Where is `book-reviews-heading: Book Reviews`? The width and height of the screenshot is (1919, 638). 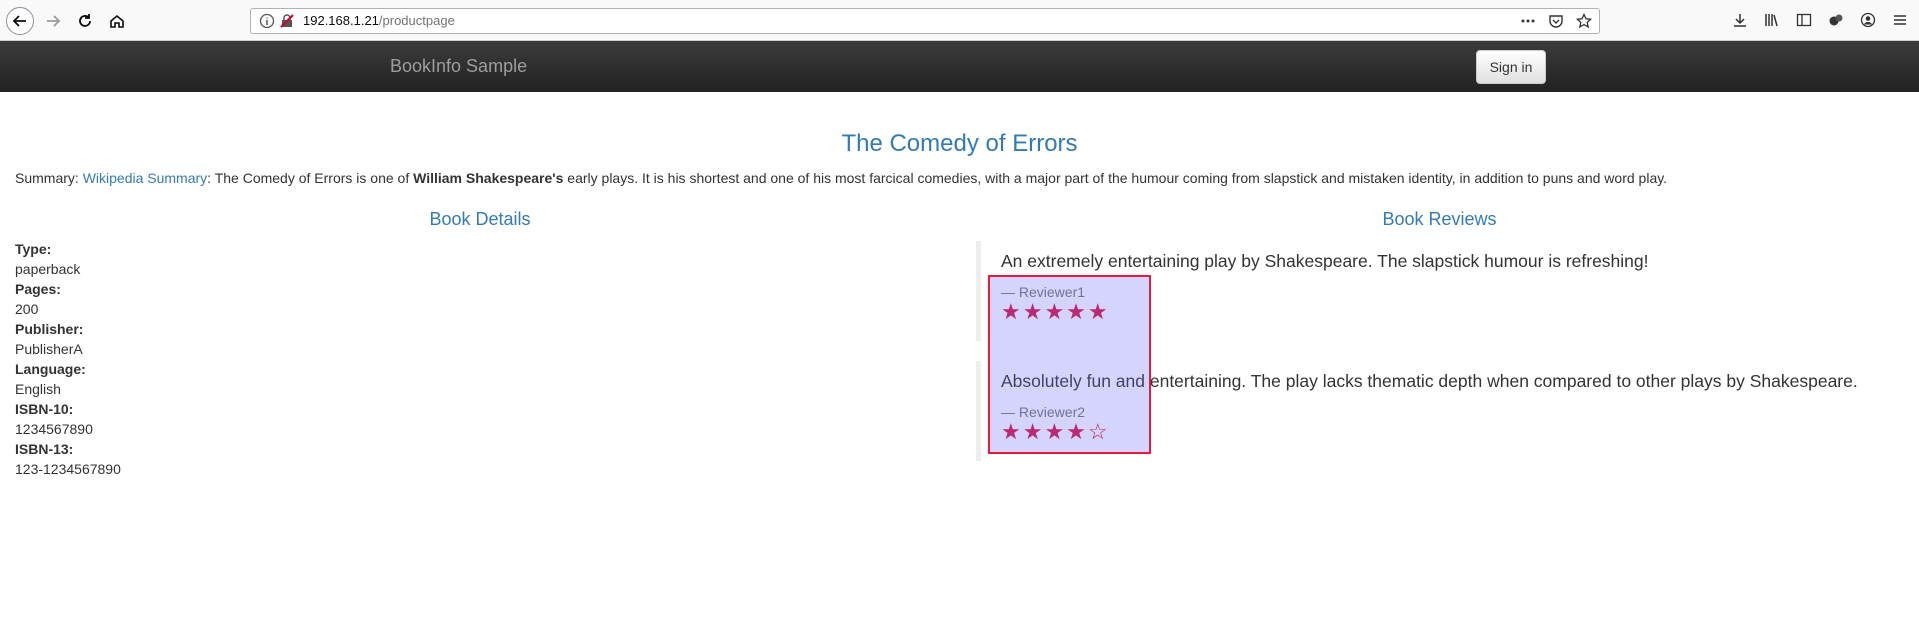 book-reviews-heading: Book Reviews is located at coordinates (1439, 219).